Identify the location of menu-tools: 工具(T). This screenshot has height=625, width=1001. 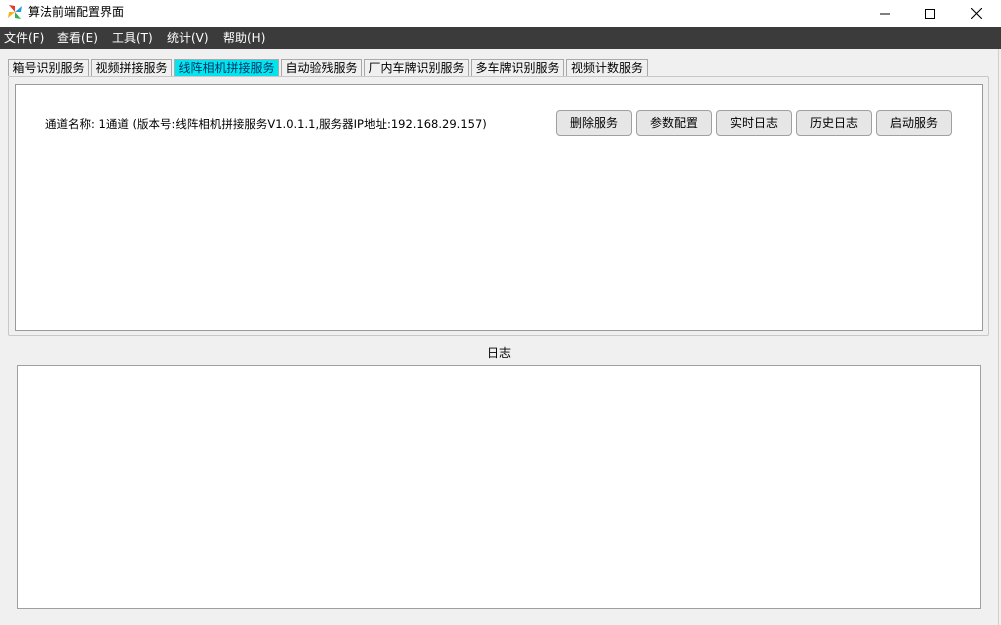
(132, 38).